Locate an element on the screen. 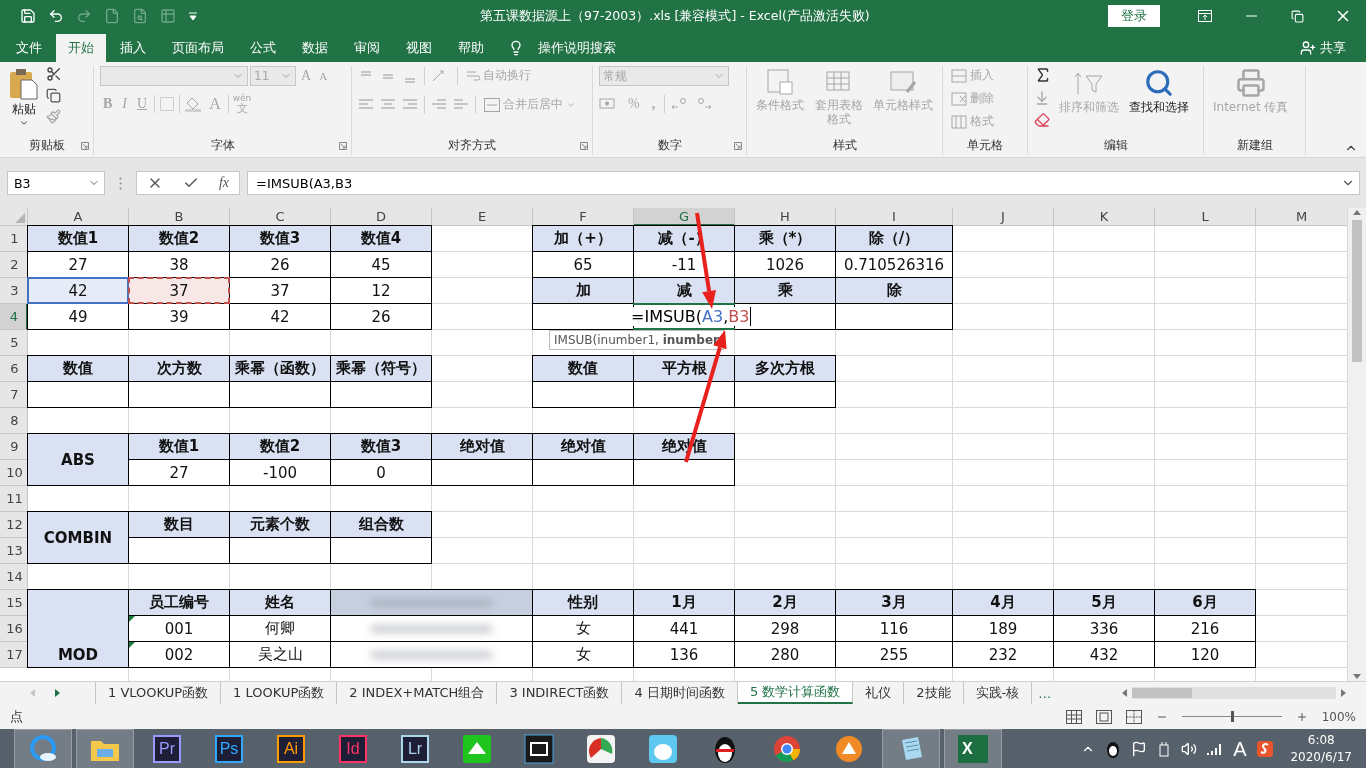 This screenshot has width=1366, height=768. find-select-button: 查找和选择 is located at coordinates (1159, 91).